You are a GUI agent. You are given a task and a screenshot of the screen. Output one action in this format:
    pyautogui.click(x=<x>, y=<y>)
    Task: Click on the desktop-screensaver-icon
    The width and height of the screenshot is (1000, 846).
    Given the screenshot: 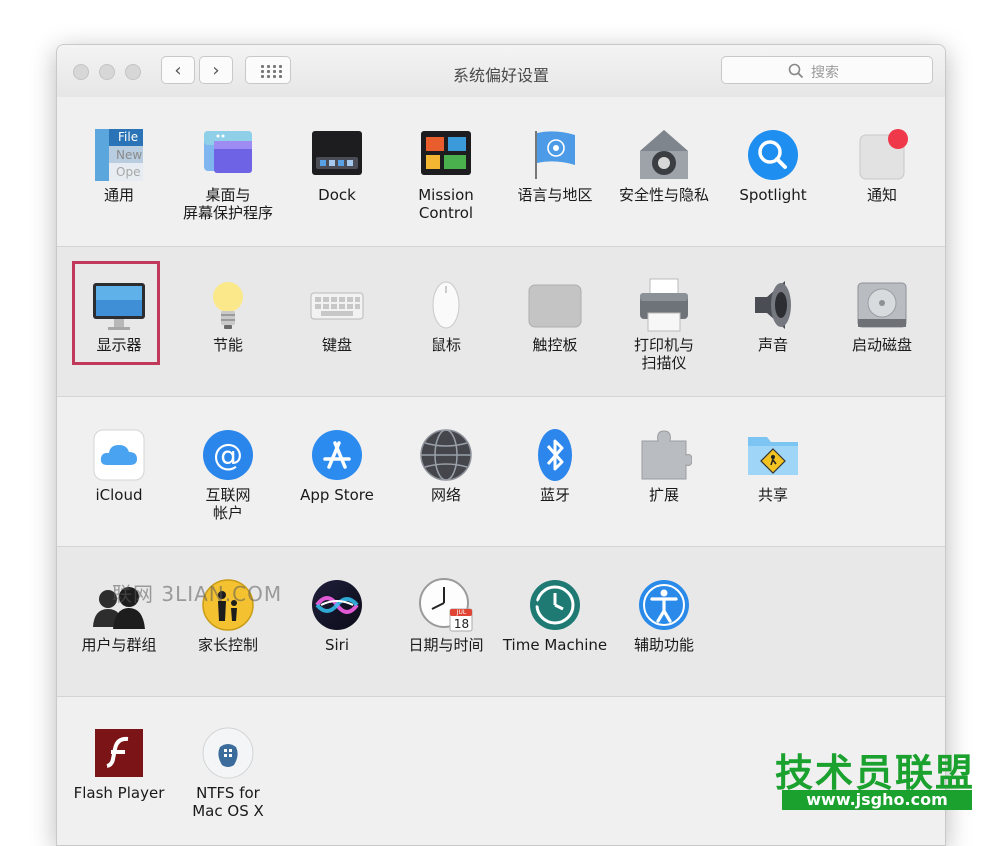 What is the action you would take?
    pyautogui.click(x=228, y=155)
    